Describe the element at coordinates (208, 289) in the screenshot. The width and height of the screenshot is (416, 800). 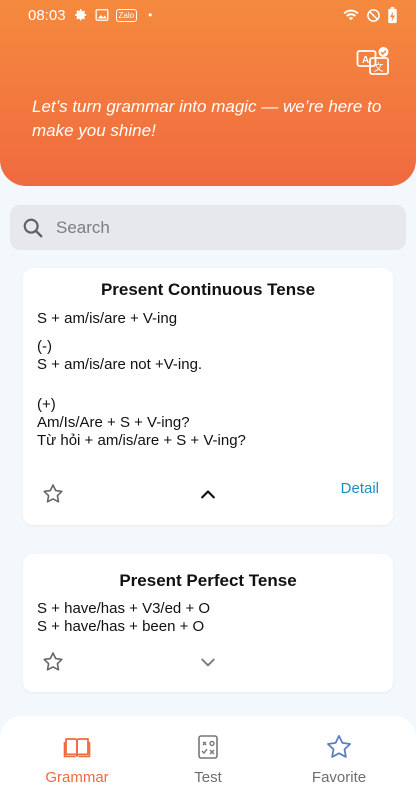
I see `card-title: Present Continuous Tense` at that location.